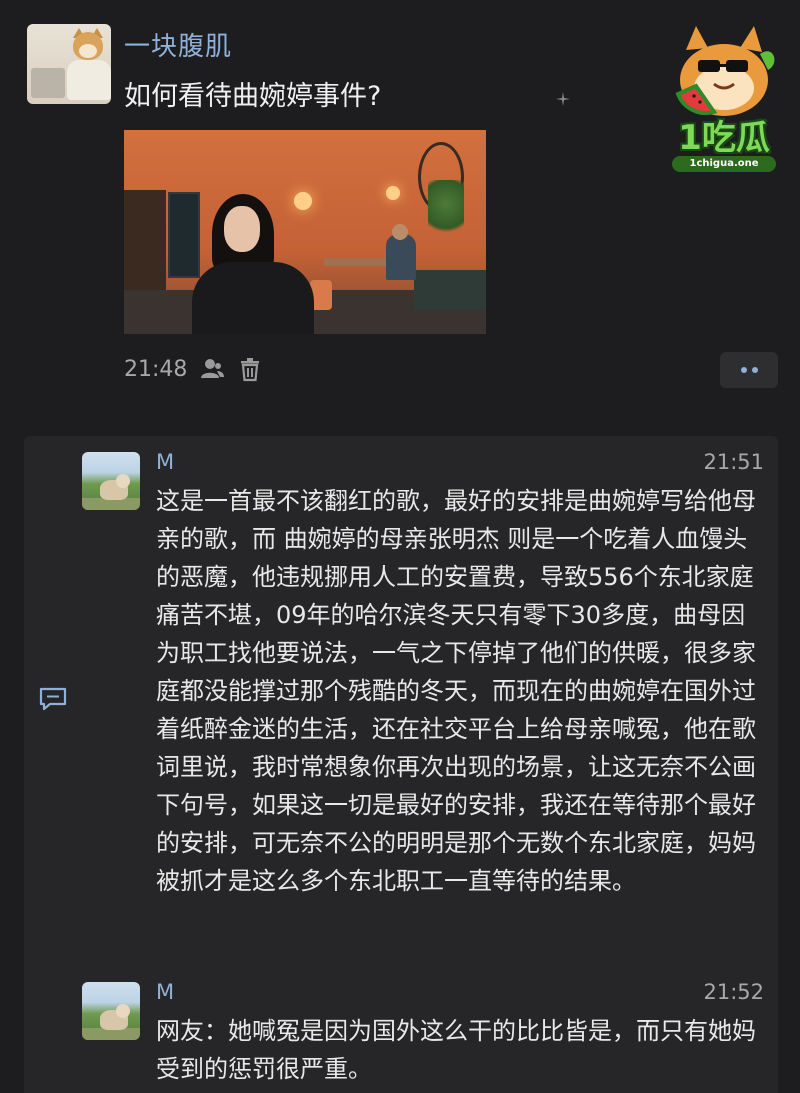 Image resolution: width=800 pixels, height=1093 pixels. I want to click on logo-text: 1吃瓜, so click(724, 138).